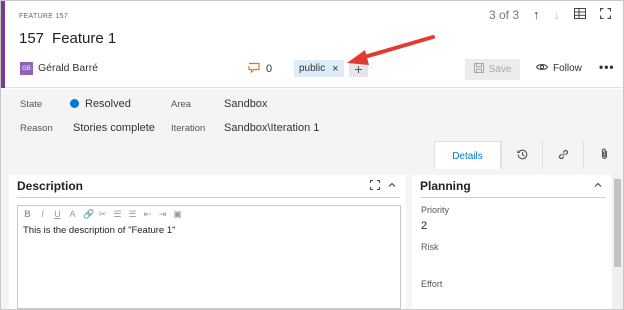 The width and height of the screenshot is (624, 310). Describe the element at coordinates (68, 68) in the screenshot. I see `author-name: Gérald Barré` at that location.